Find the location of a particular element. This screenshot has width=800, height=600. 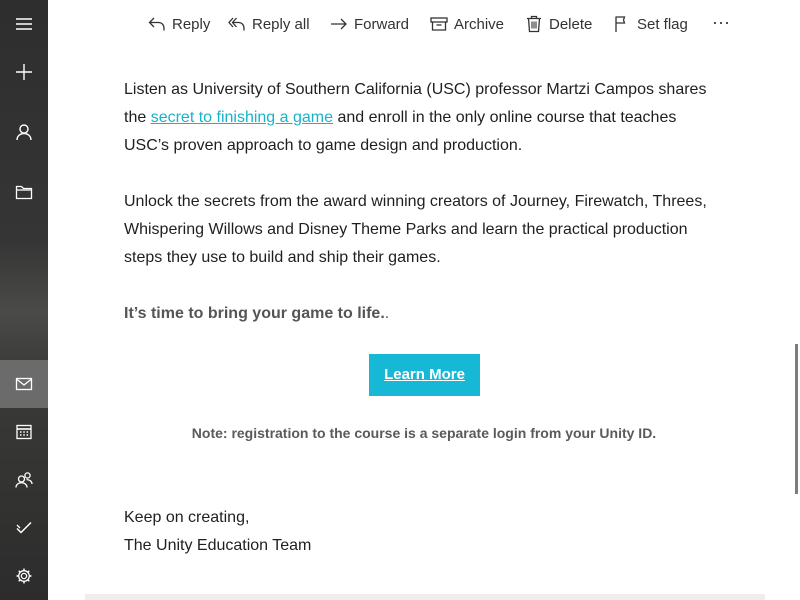

mail-icon is located at coordinates (24, 384).